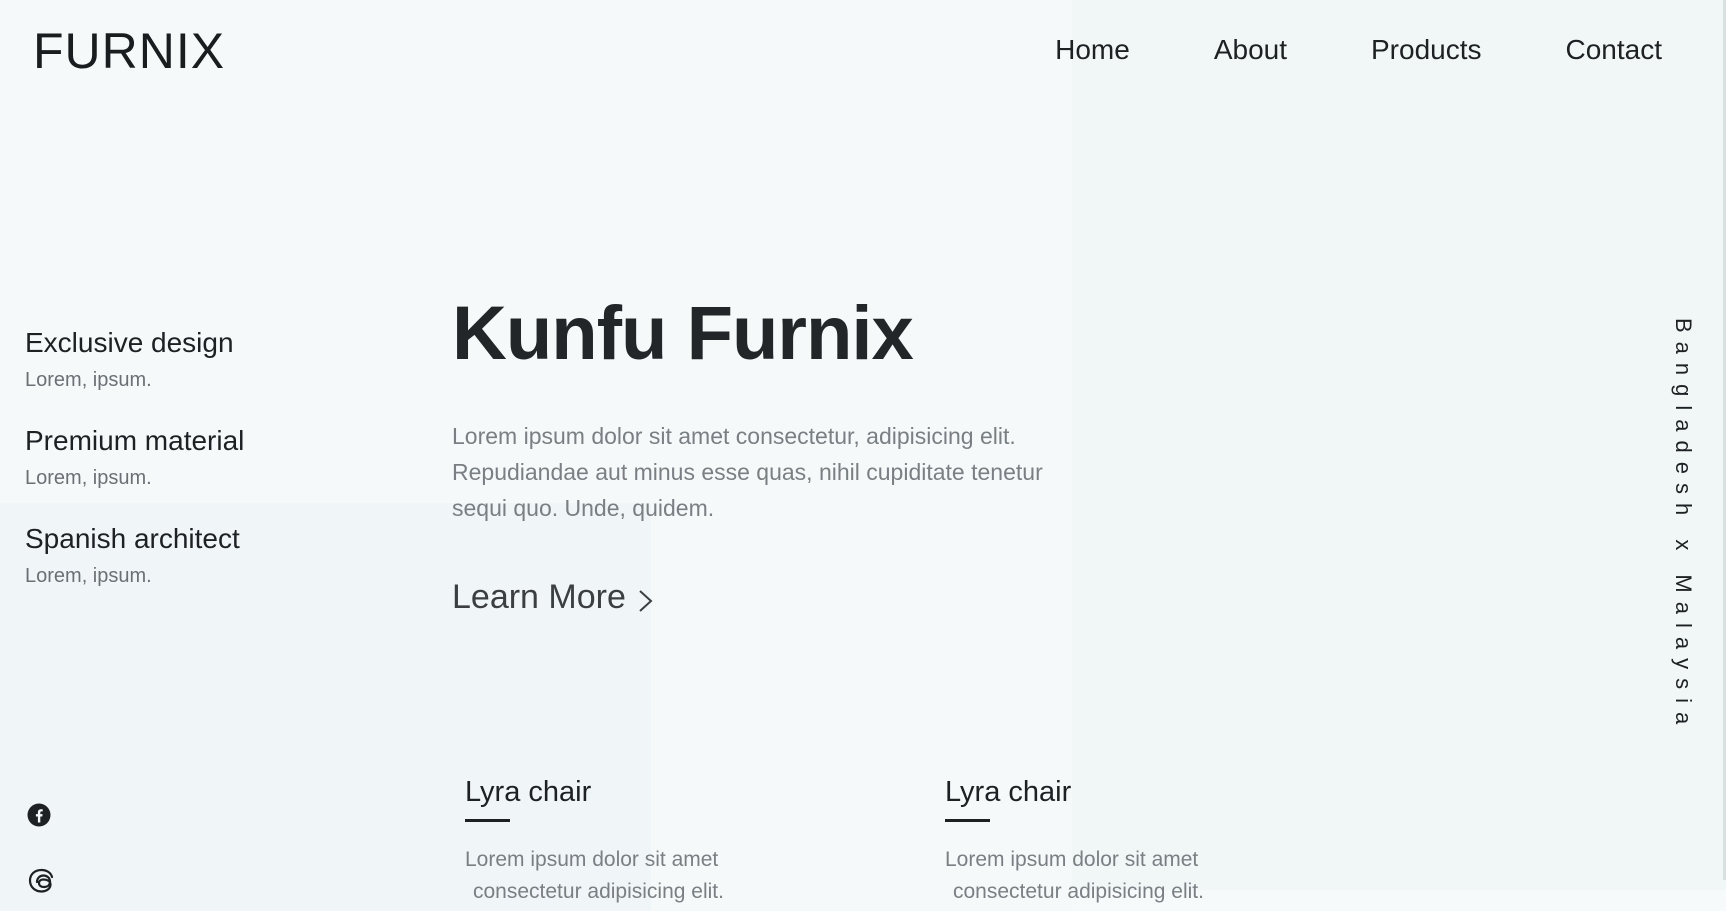  Describe the element at coordinates (1614, 50) in the screenshot. I see `nav-contact: Contact` at that location.